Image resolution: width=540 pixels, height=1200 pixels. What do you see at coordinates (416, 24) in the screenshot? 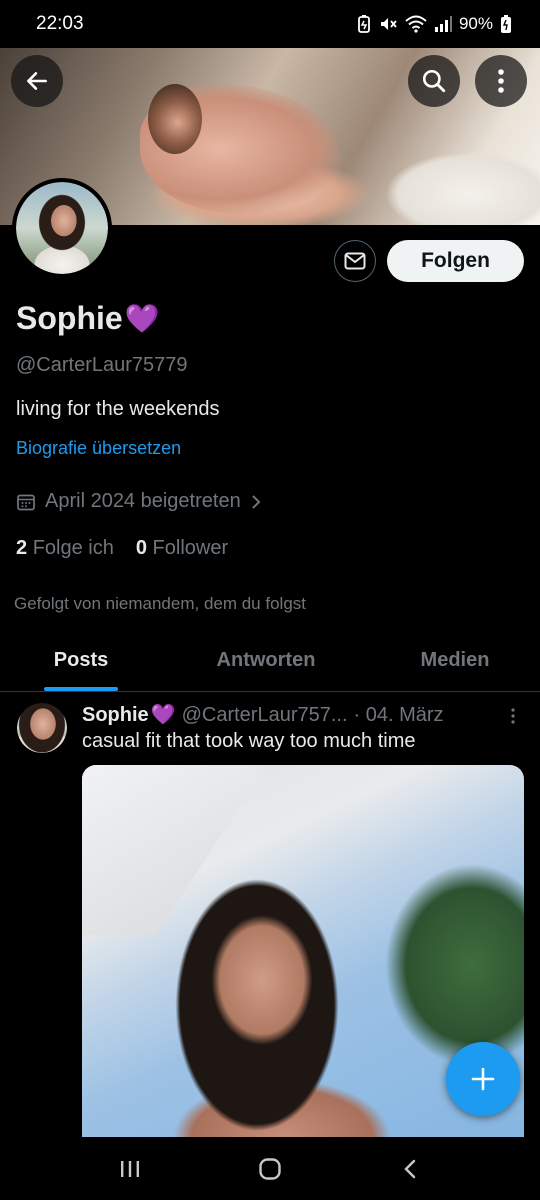
I see `wifi-icon` at bounding box center [416, 24].